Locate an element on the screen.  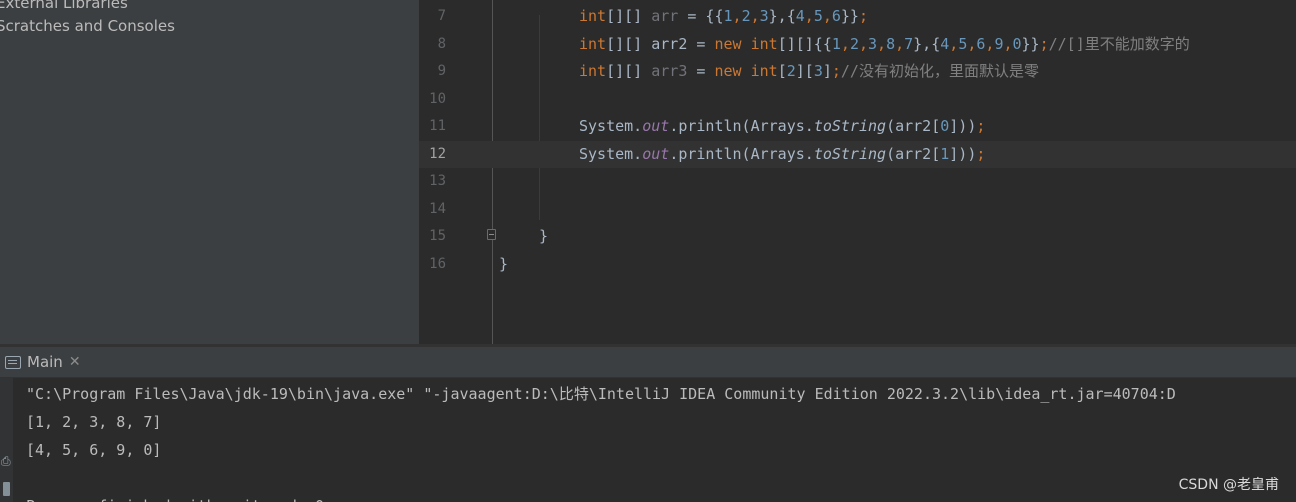
code-token: arr is located at coordinates (665, 16).